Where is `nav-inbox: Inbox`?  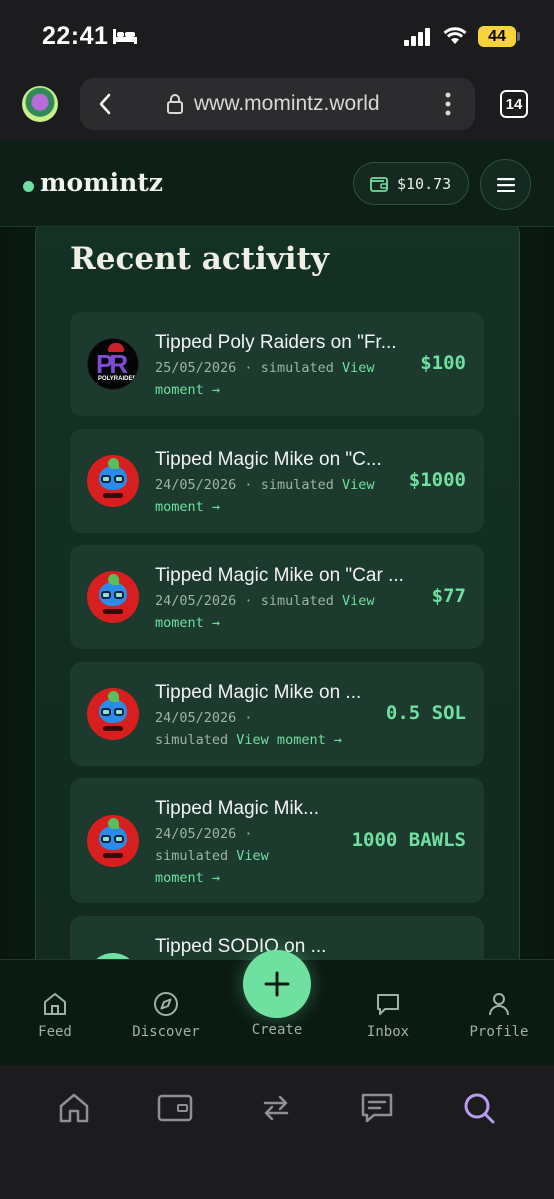 nav-inbox: Inbox is located at coordinates (388, 1015).